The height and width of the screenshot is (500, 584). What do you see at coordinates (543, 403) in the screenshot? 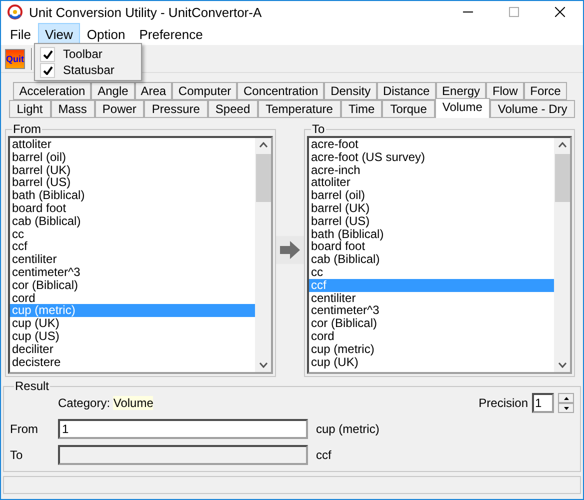
I see `precision-field: 1` at bounding box center [543, 403].